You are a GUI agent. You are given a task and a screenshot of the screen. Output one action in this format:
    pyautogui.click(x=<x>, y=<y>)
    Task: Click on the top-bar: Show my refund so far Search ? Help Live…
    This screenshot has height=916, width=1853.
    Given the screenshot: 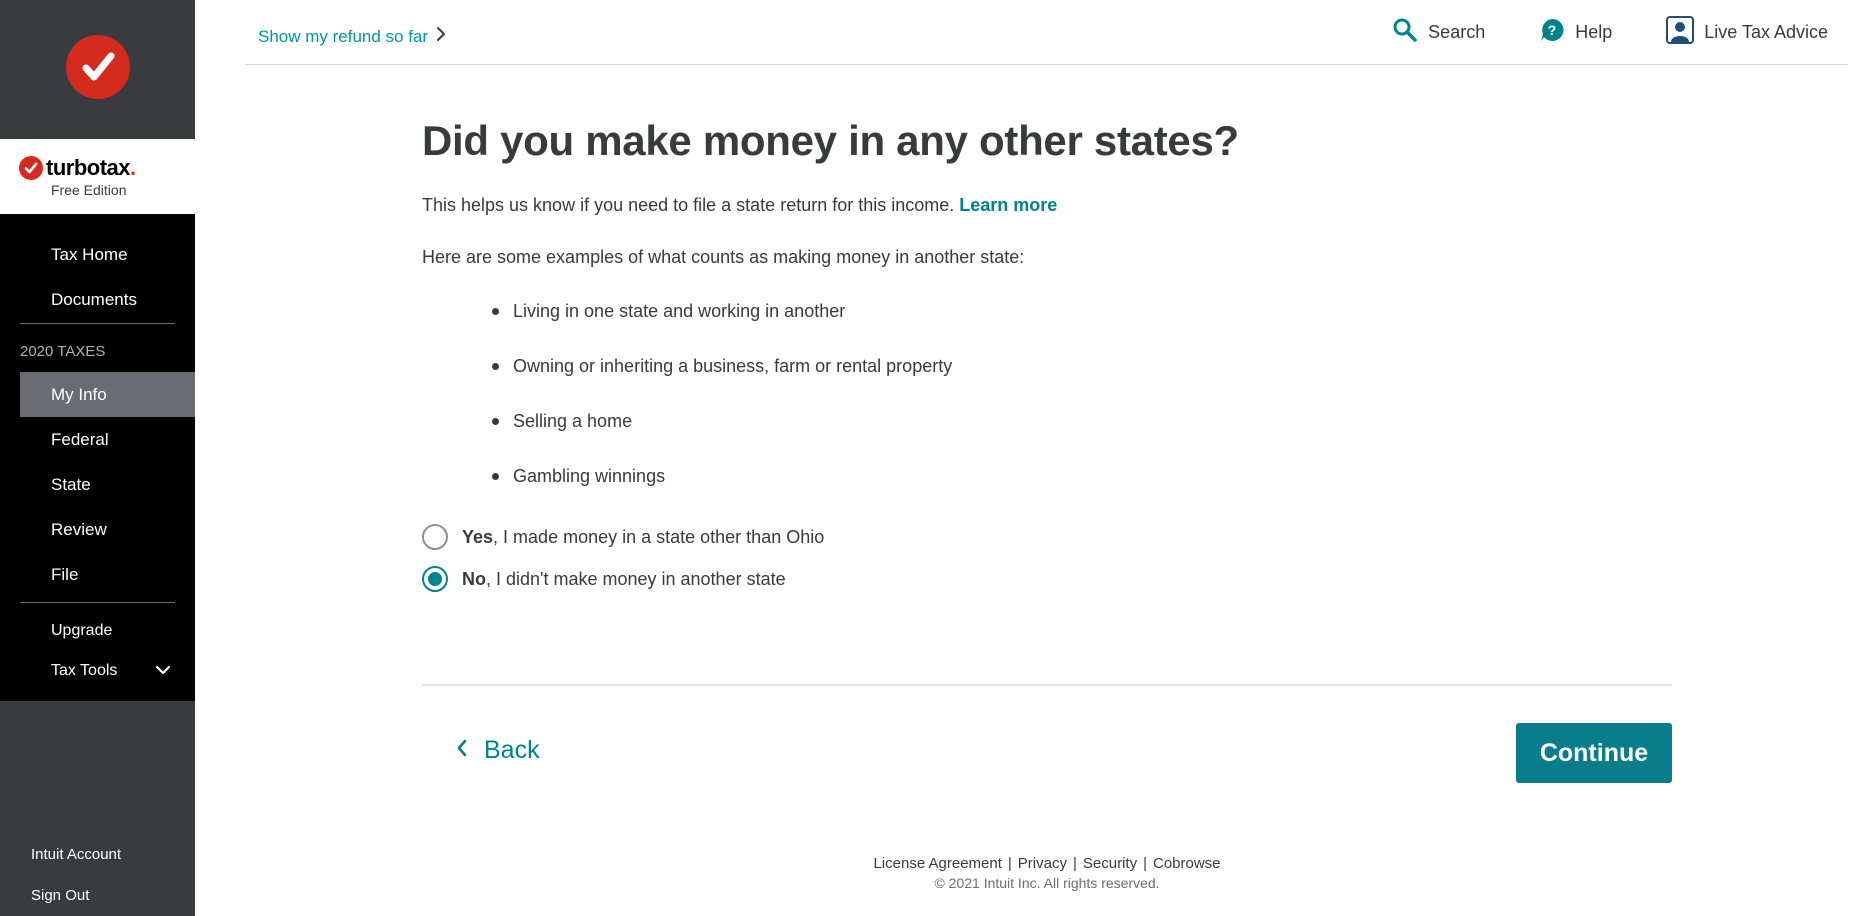 What is the action you would take?
    pyautogui.click(x=1046, y=32)
    